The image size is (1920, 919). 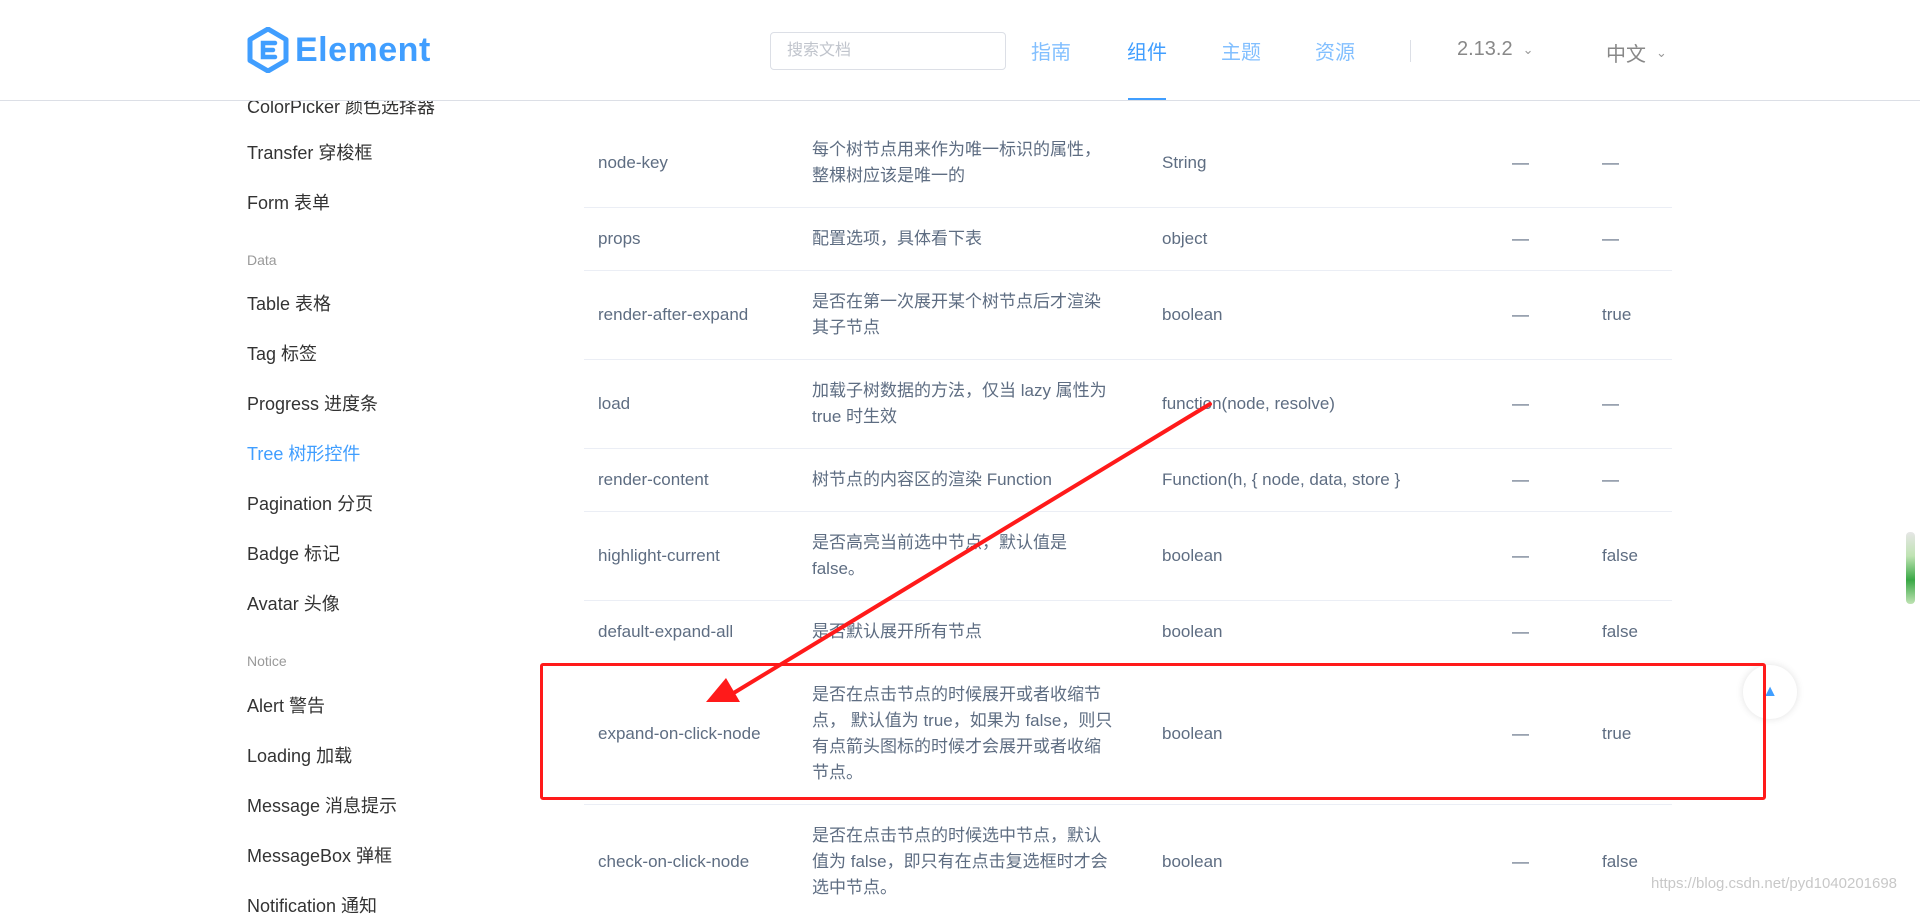 I want to click on desc-cell: 加载子树数据的方法，仅当 lazy 属性为 true 时生效, so click(x=973, y=404).